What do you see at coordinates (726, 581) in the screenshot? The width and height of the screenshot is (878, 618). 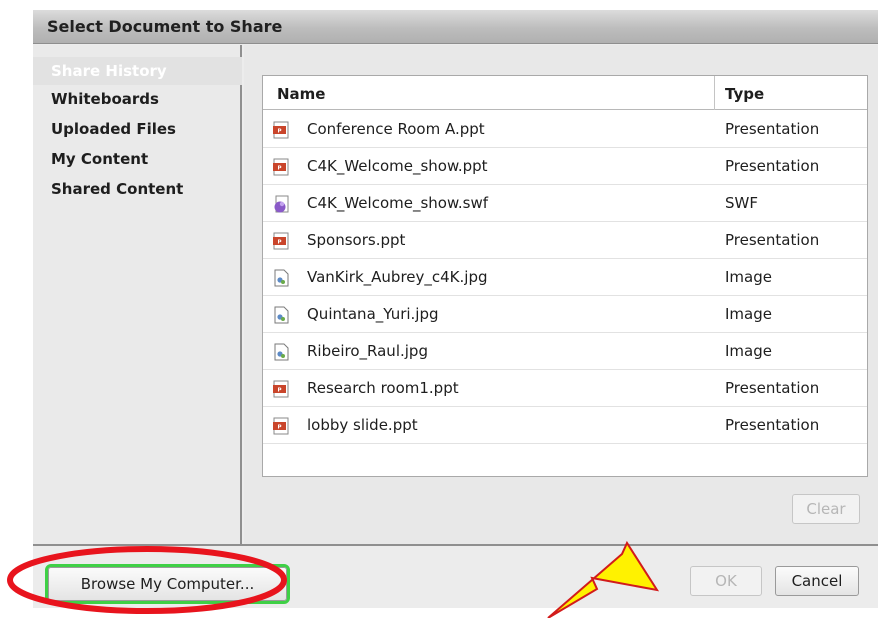 I see `ok-button: OK` at bounding box center [726, 581].